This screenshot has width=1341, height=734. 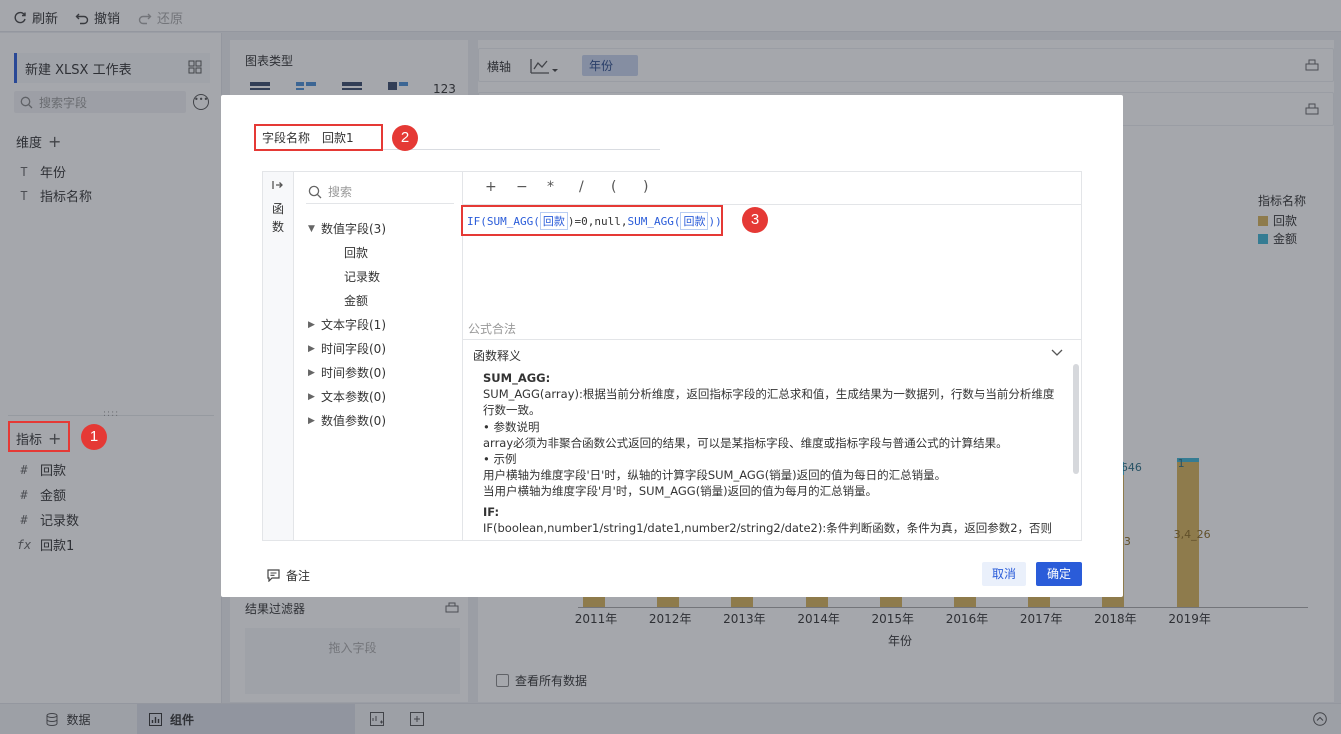 I want to click on annotation-box-field-name, so click(x=318, y=137).